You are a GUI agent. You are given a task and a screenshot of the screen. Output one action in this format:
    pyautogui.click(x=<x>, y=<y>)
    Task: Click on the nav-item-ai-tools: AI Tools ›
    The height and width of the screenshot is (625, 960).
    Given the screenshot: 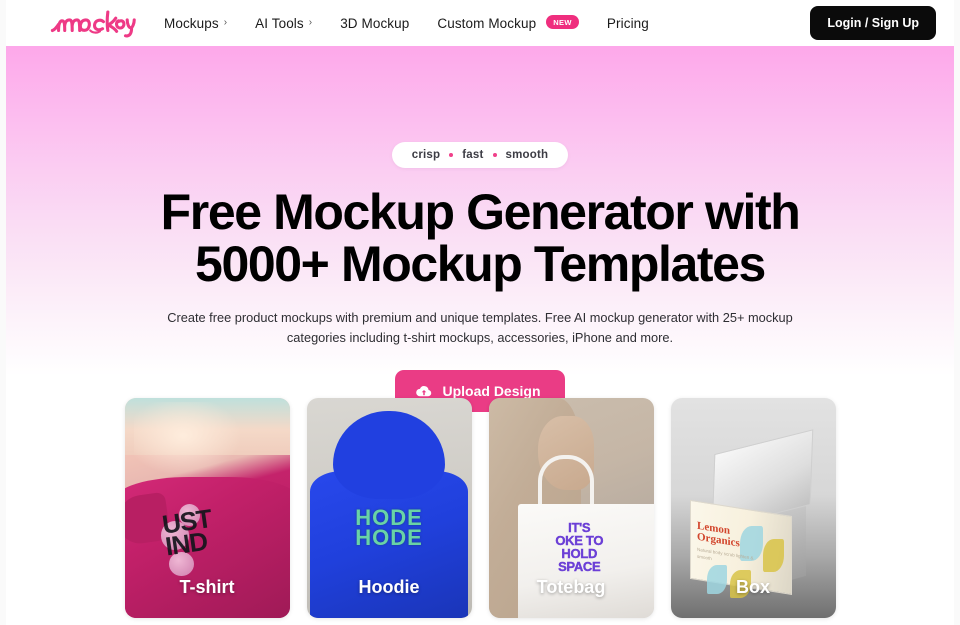 What is the action you would take?
    pyautogui.click(x=283, y=23)
    